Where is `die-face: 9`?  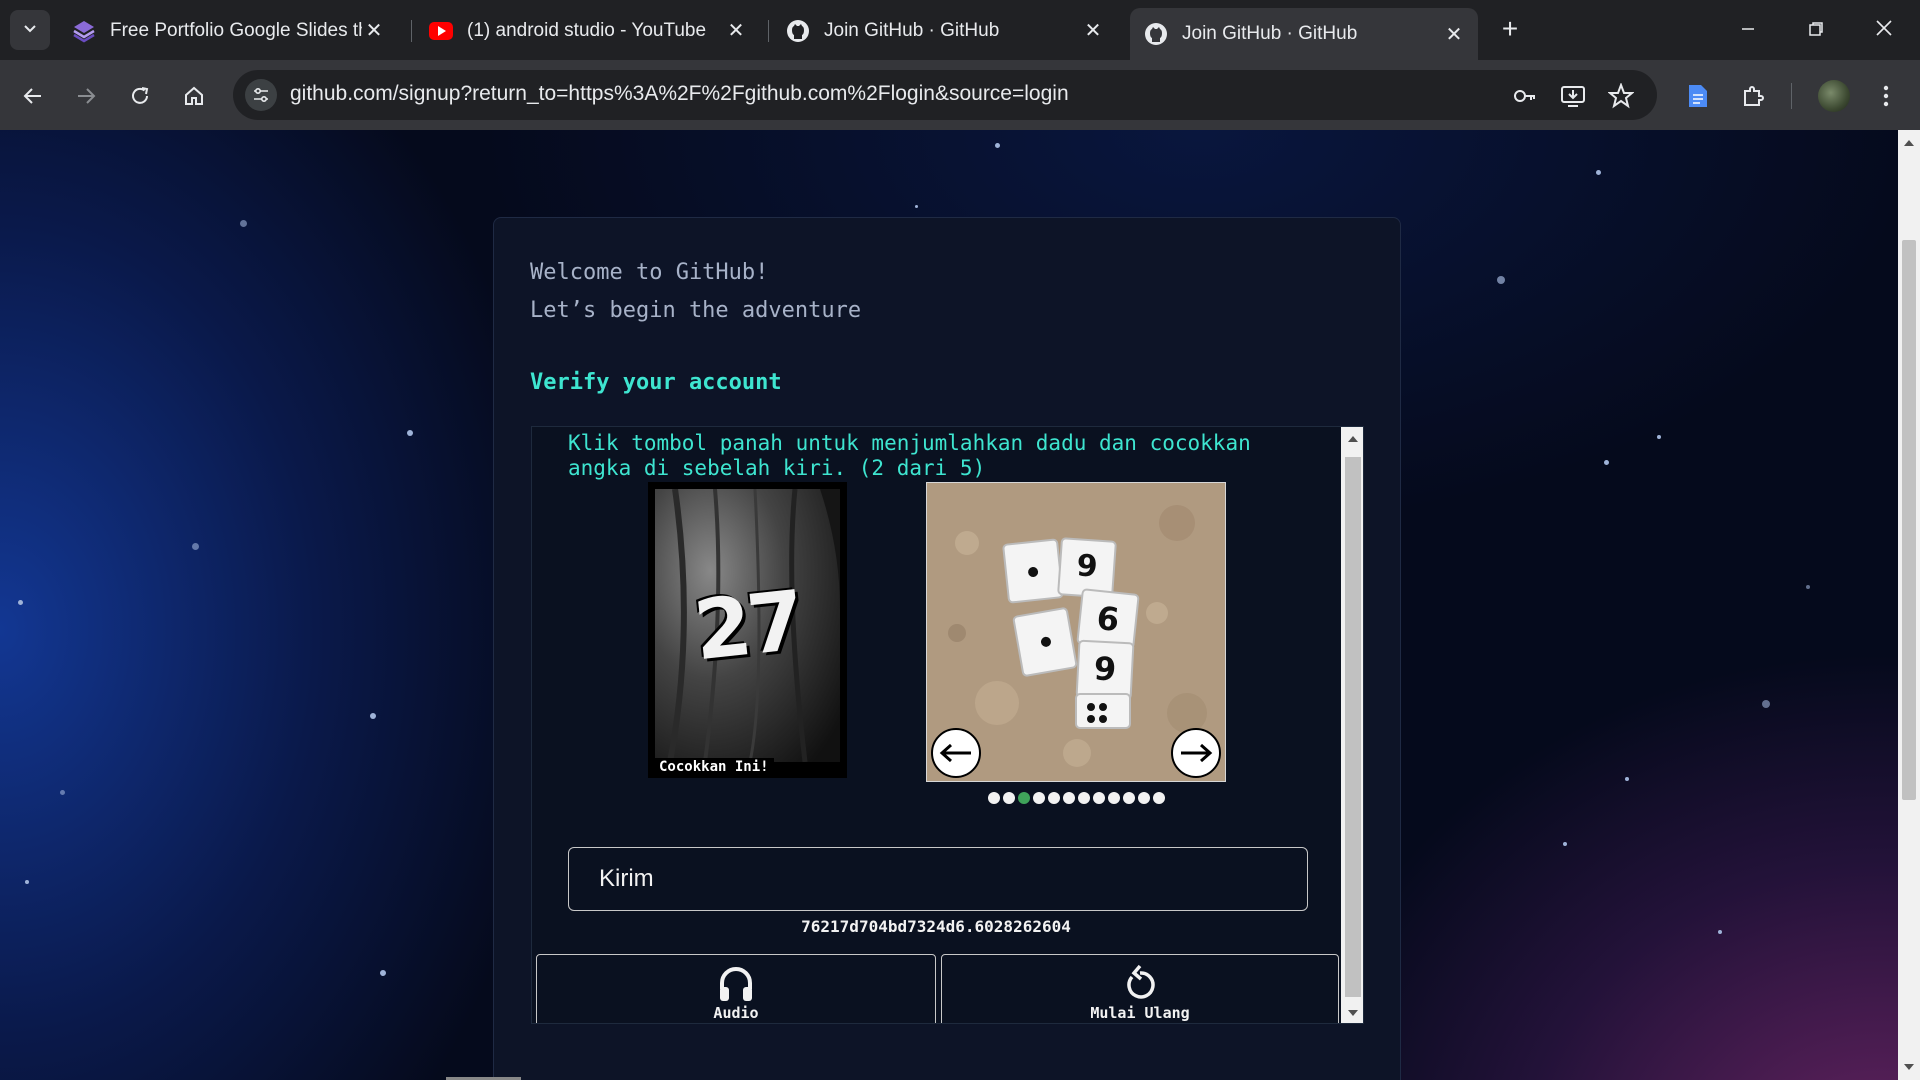 die-face: 9 is located at coordinates (1105, 669).